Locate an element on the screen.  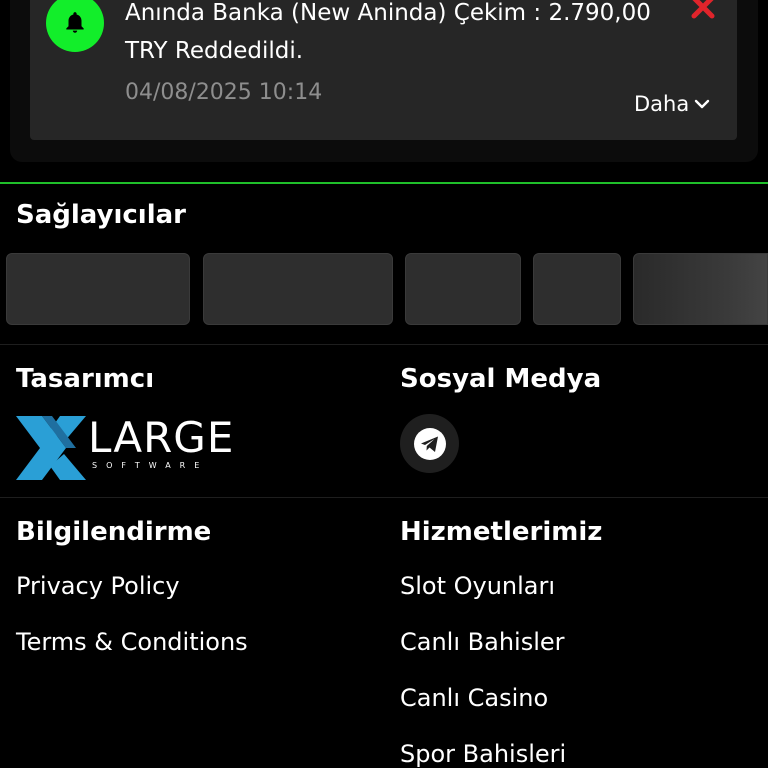
sports-betting-link: Spor Bahisleri is located at coordinates (483, 754).